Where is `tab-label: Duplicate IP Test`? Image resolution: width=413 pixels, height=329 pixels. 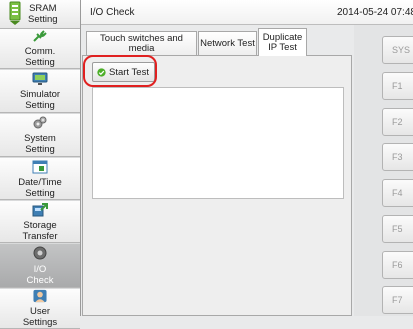
tab-label: Duplicate IP Test is located at coordinates (282, 42).